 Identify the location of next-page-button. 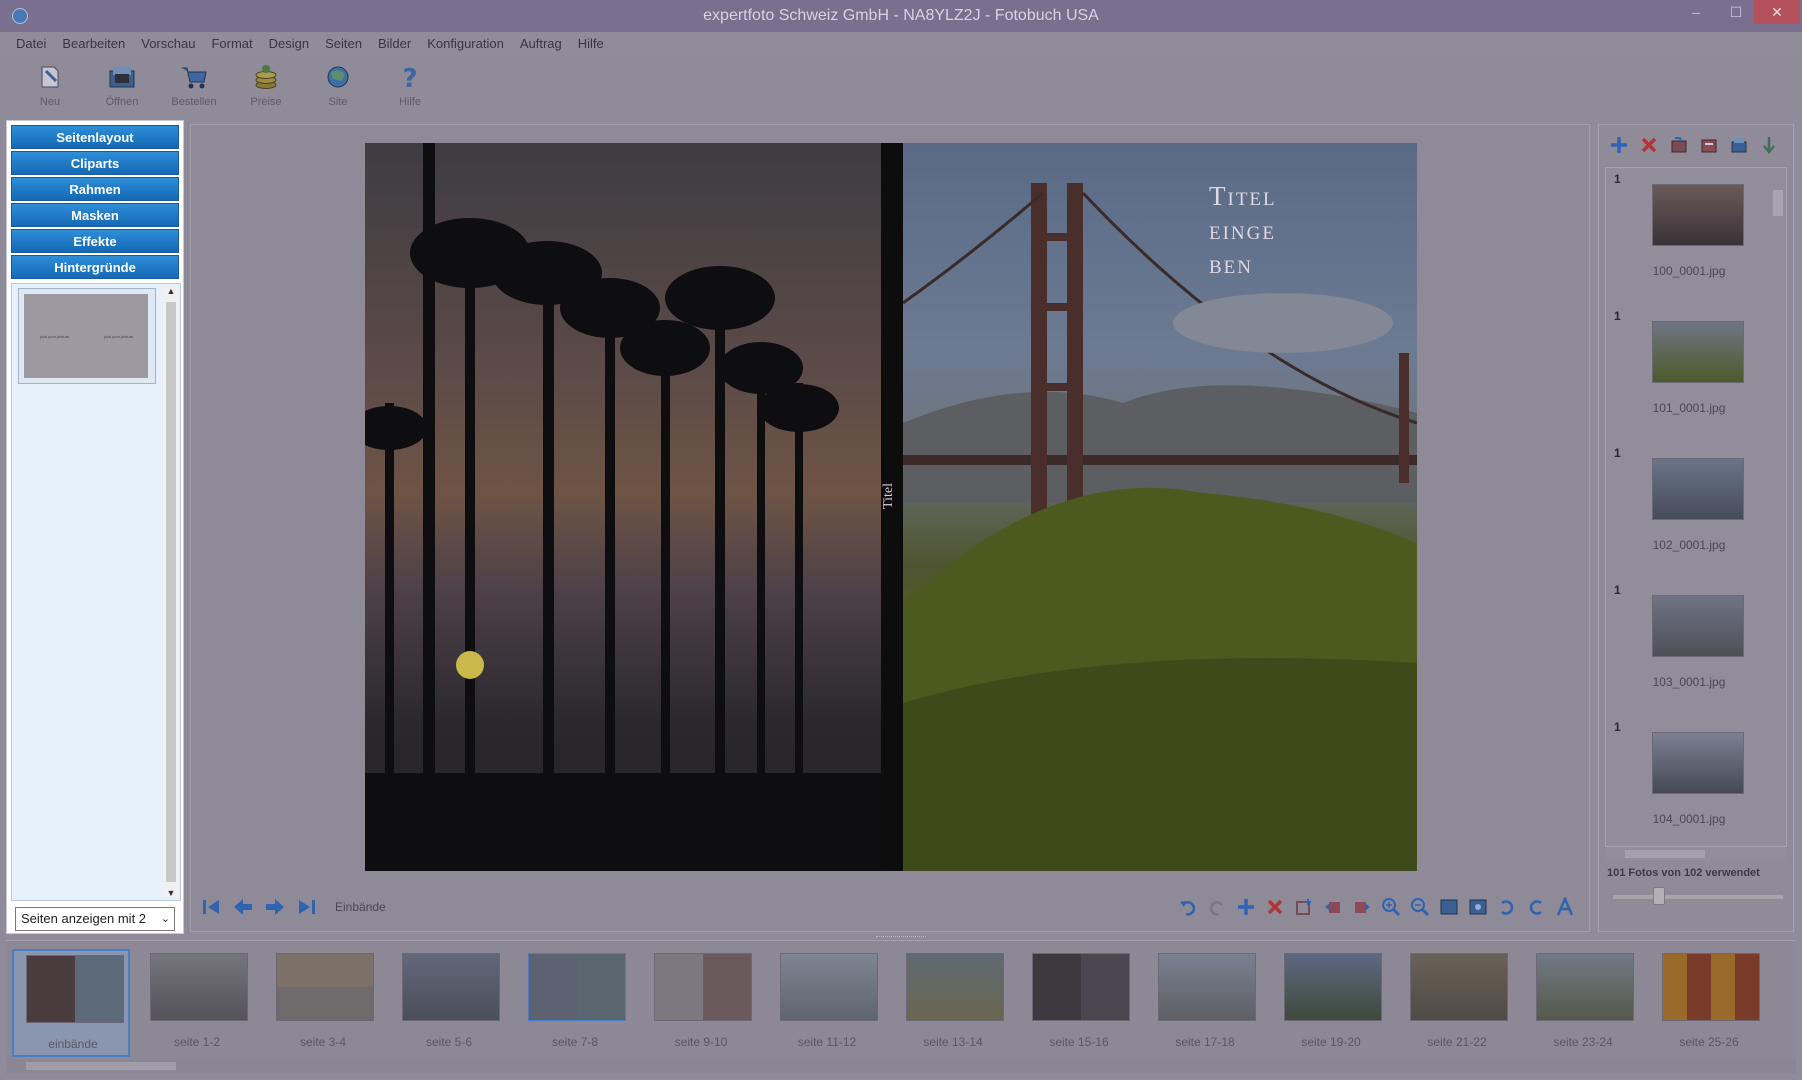
(275, 907).